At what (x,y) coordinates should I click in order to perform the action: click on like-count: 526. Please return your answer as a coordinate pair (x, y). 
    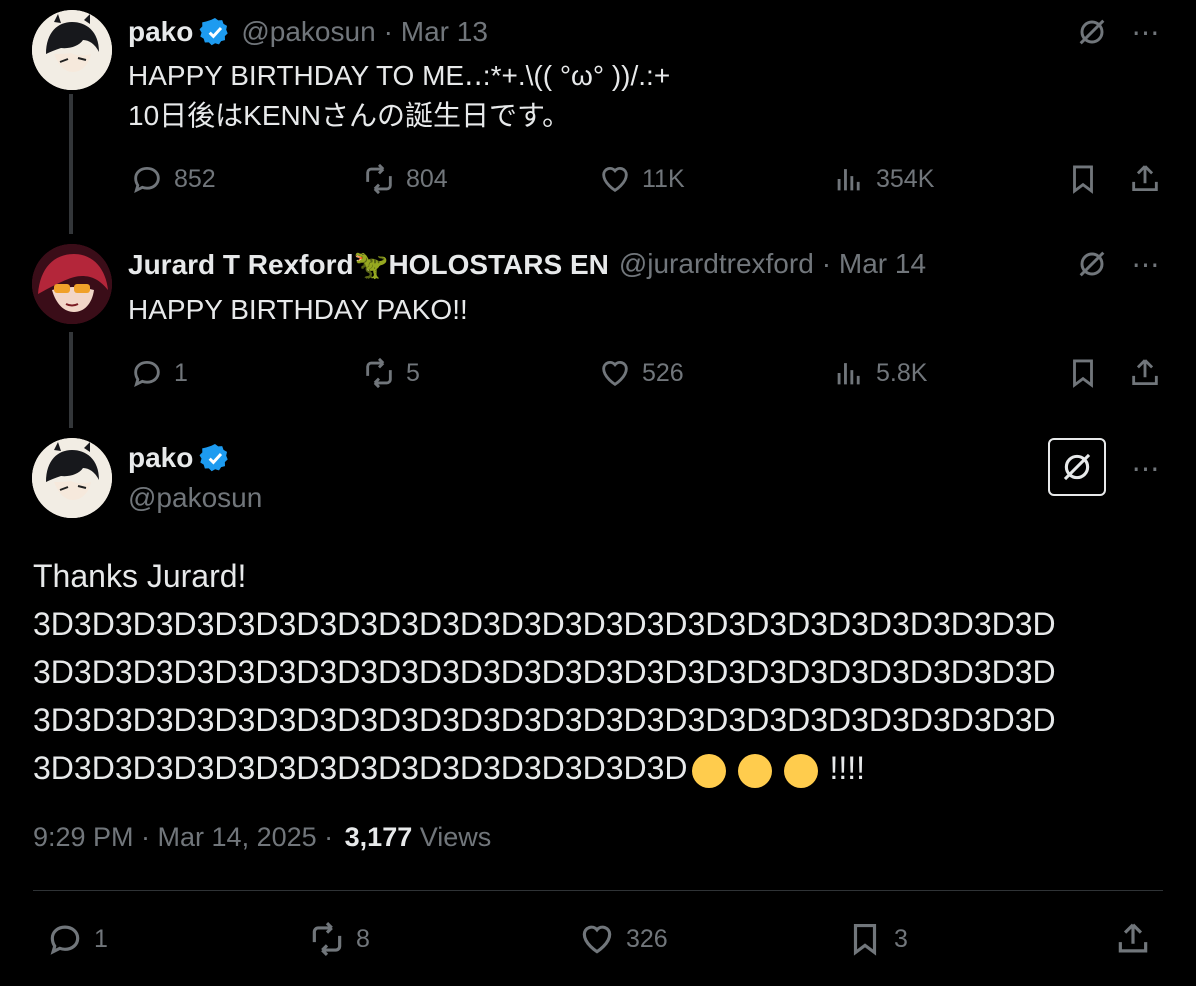
    Looking at the image, I should click on (663, 372).